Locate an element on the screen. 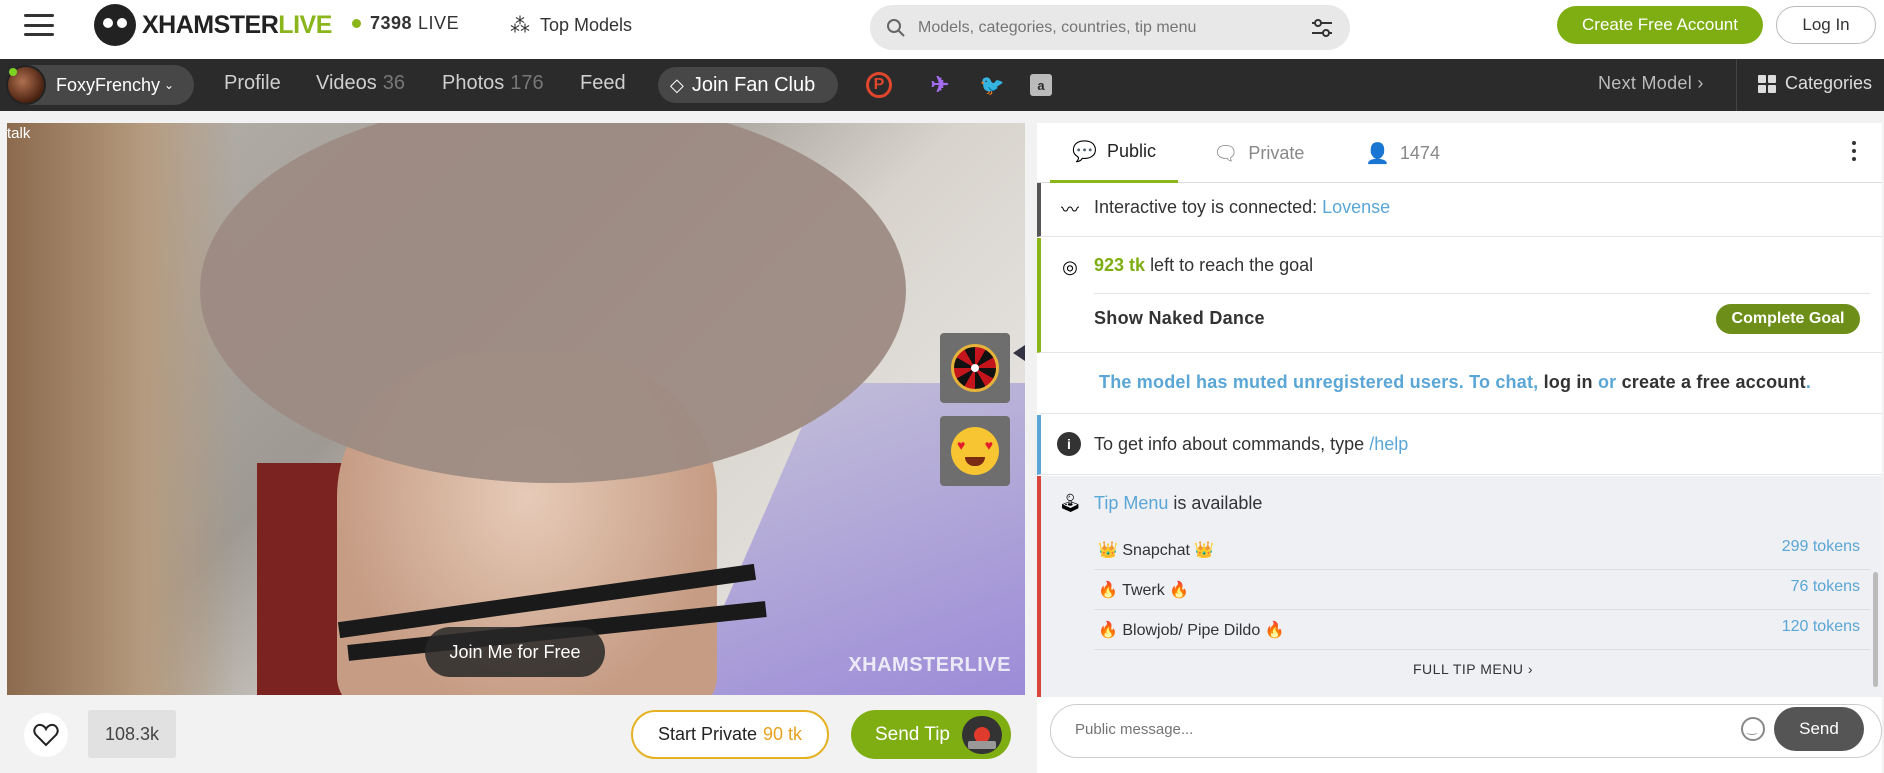 The image size is (1884, 773). goal-name: Show Naked Dance is located at coordinates (1179, 318).